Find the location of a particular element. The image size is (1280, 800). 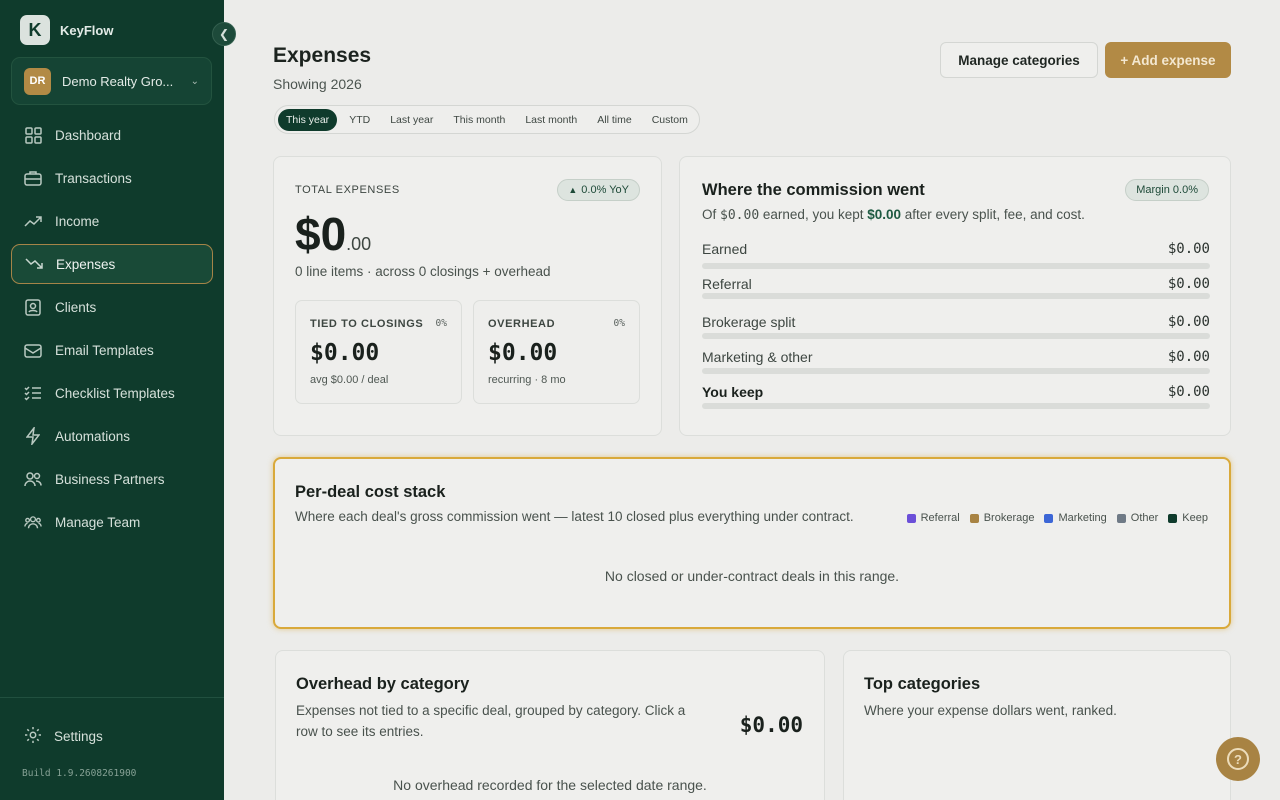

org-avatar: DR is located at coordinates (37, 81).